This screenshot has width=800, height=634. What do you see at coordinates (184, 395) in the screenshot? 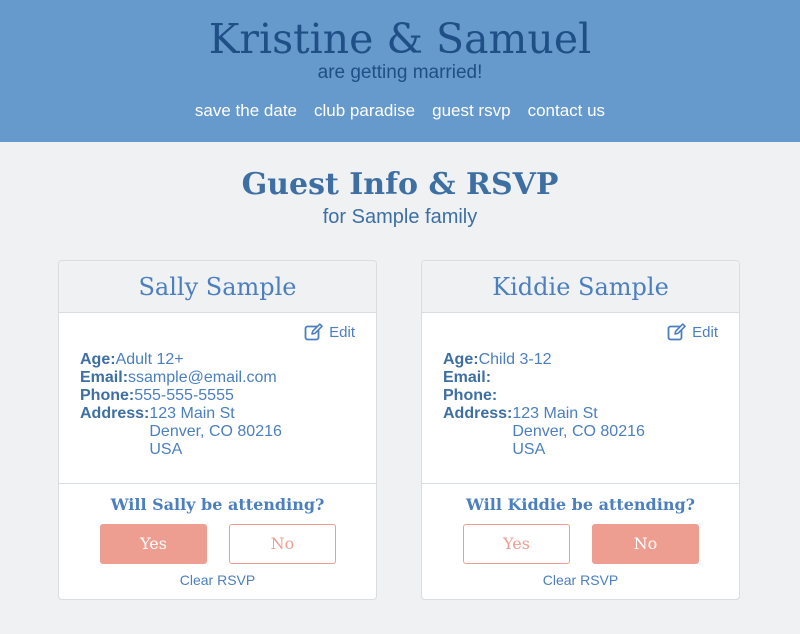
I see `phone-value: 555-555-5555` at bounding box center [184, 395].